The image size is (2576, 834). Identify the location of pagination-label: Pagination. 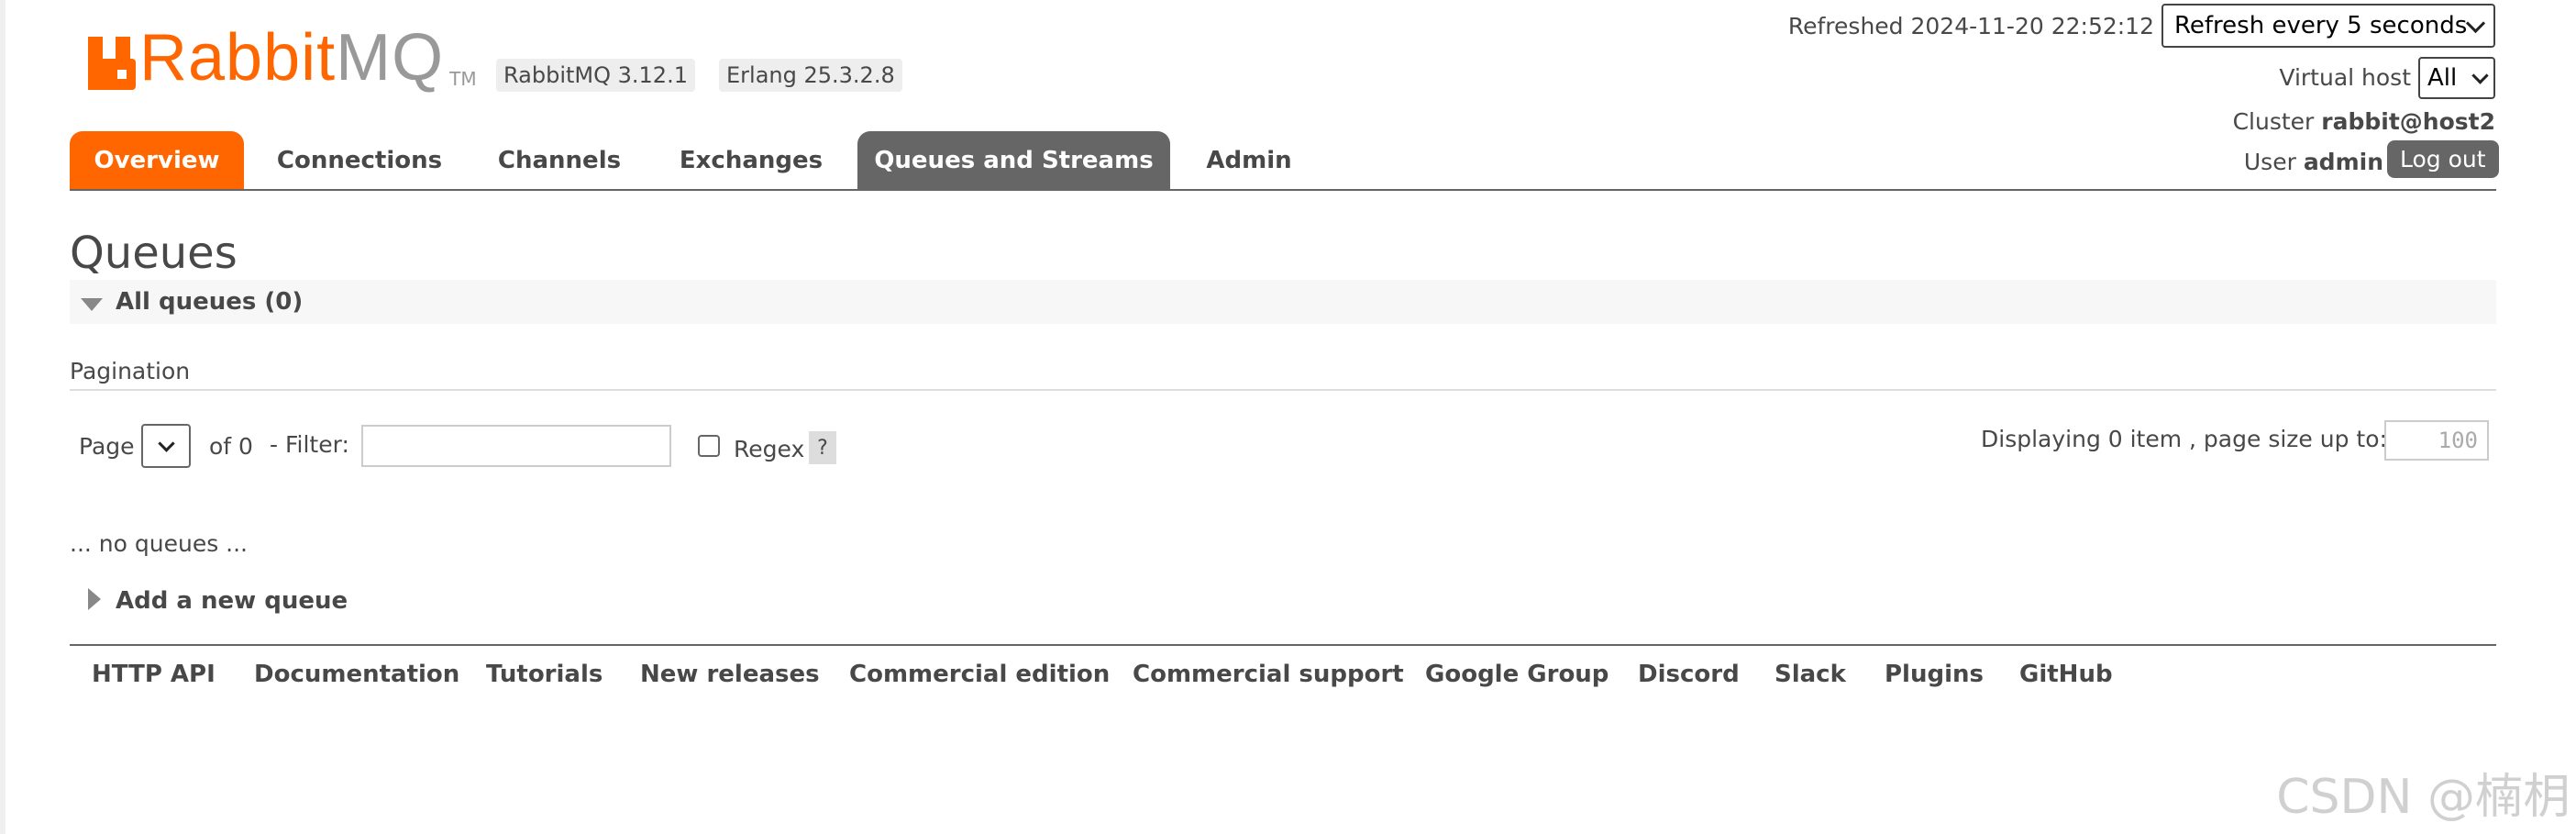
(130, 371).